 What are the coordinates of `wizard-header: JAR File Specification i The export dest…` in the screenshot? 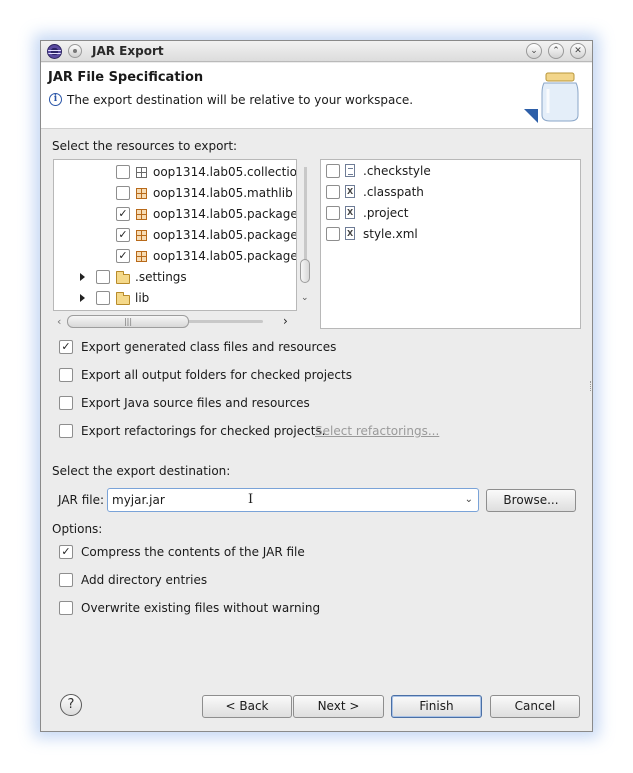 It's located at (316, 96).